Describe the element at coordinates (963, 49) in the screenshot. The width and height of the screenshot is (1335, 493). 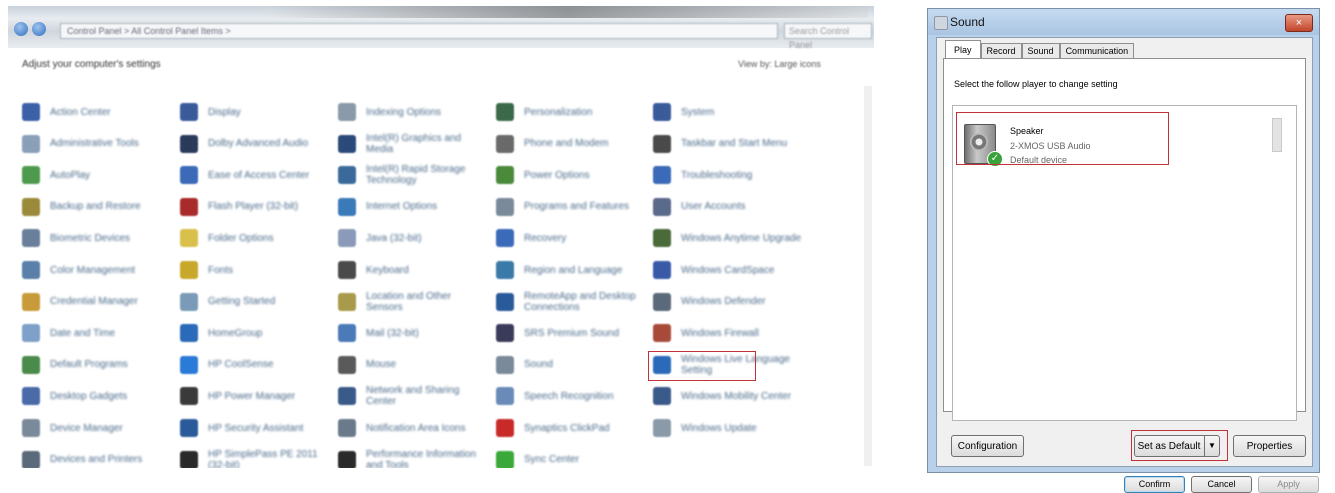
I see `tab-play: Play` at that location.